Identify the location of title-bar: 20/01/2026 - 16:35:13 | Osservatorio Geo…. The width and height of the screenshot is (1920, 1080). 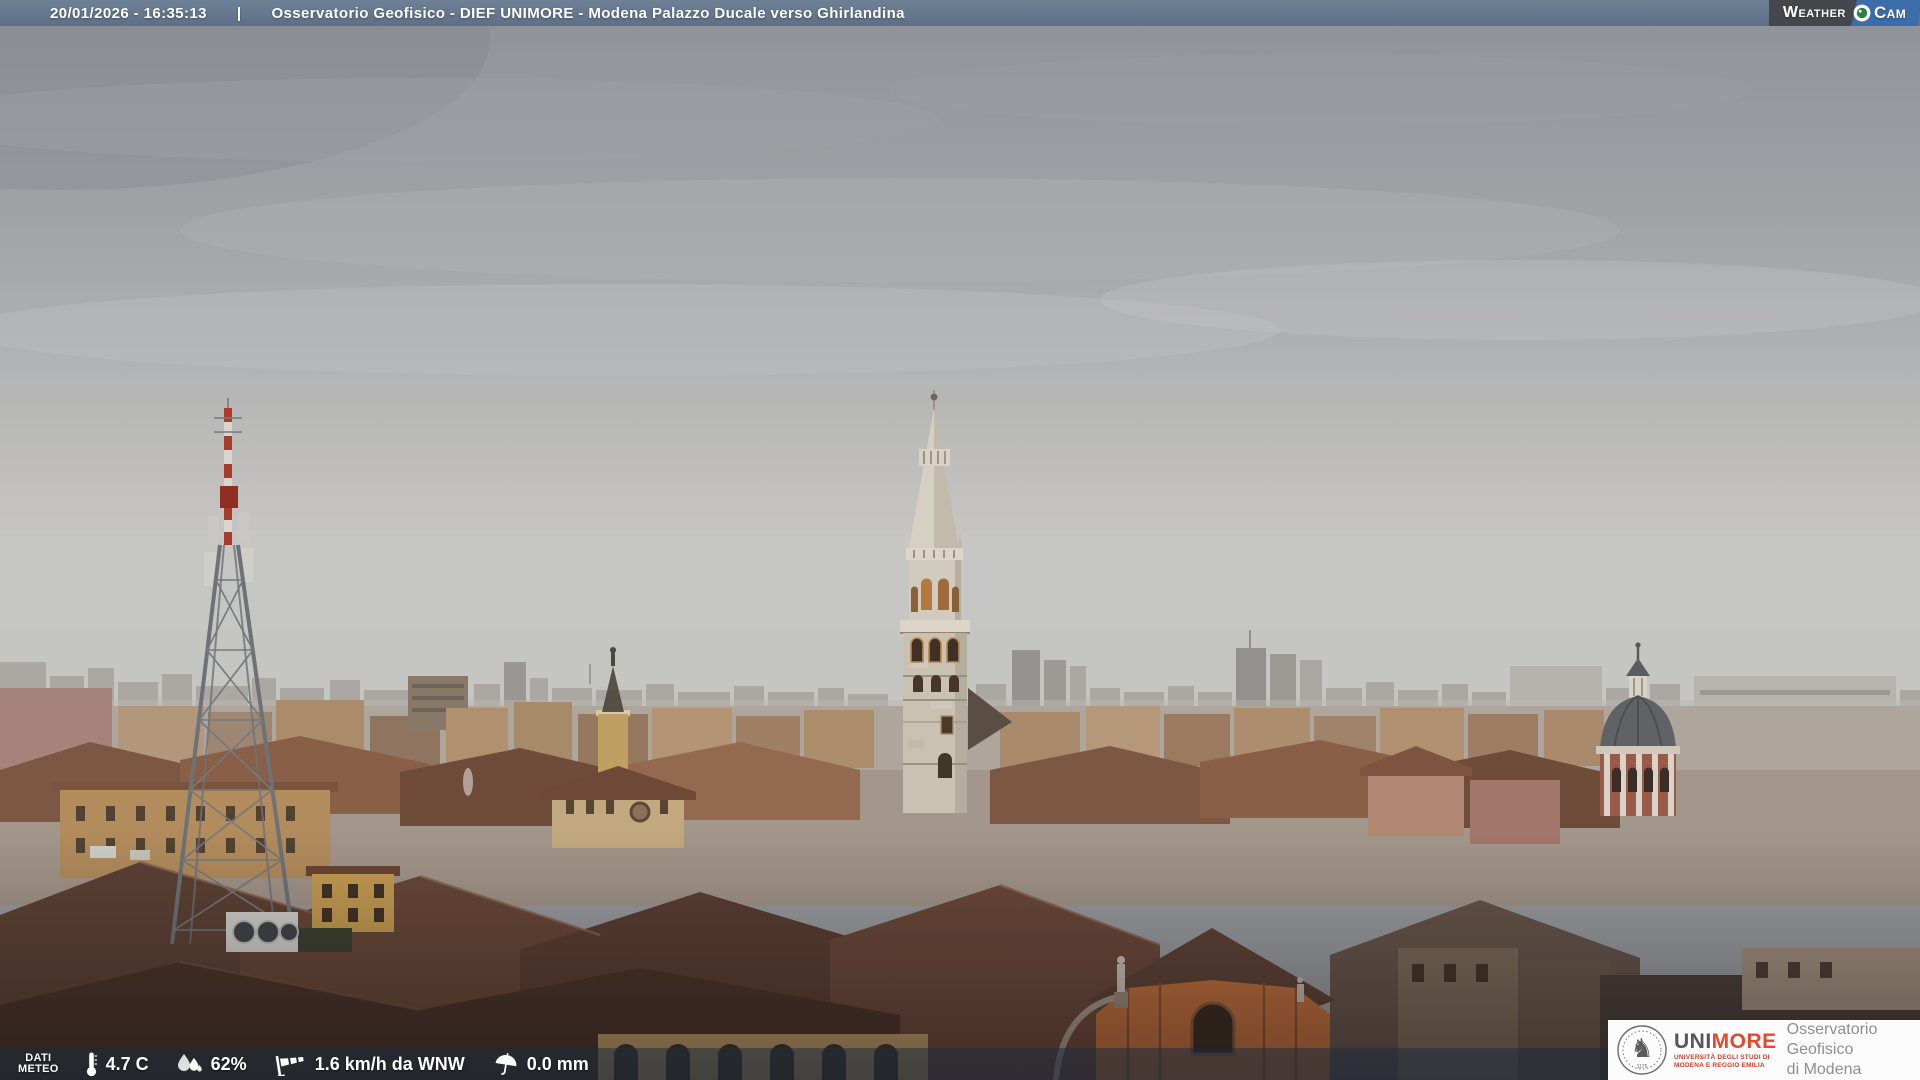
(960, 13).